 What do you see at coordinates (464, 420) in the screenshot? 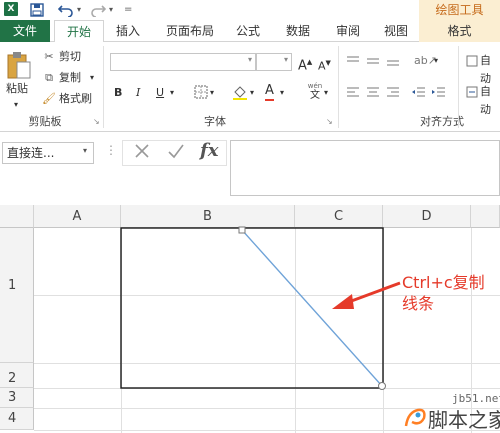
I see `watermark-brand: 脚本之家` at bounding box center [464, 420].